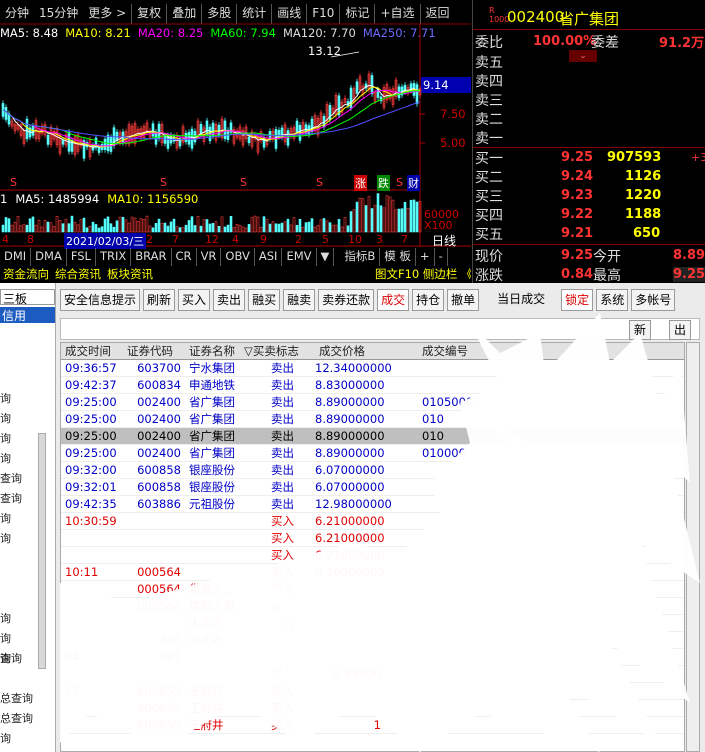 This screenshot has width=705, height=752. Describe the element at coordinates (372, 368) in the screenshot. I see `table-row: 09:36:57 603700 宁水集团 卖出 12.34000000` at that location.